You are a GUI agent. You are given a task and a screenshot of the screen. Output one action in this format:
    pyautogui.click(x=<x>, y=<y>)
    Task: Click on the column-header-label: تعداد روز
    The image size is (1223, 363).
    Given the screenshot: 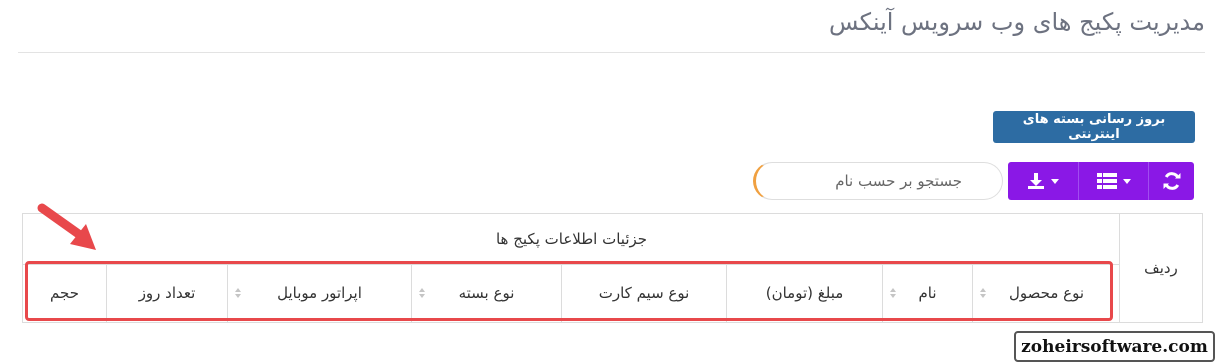 What is the action you would take?
    pyautogui.click(x=167, y=293)
    